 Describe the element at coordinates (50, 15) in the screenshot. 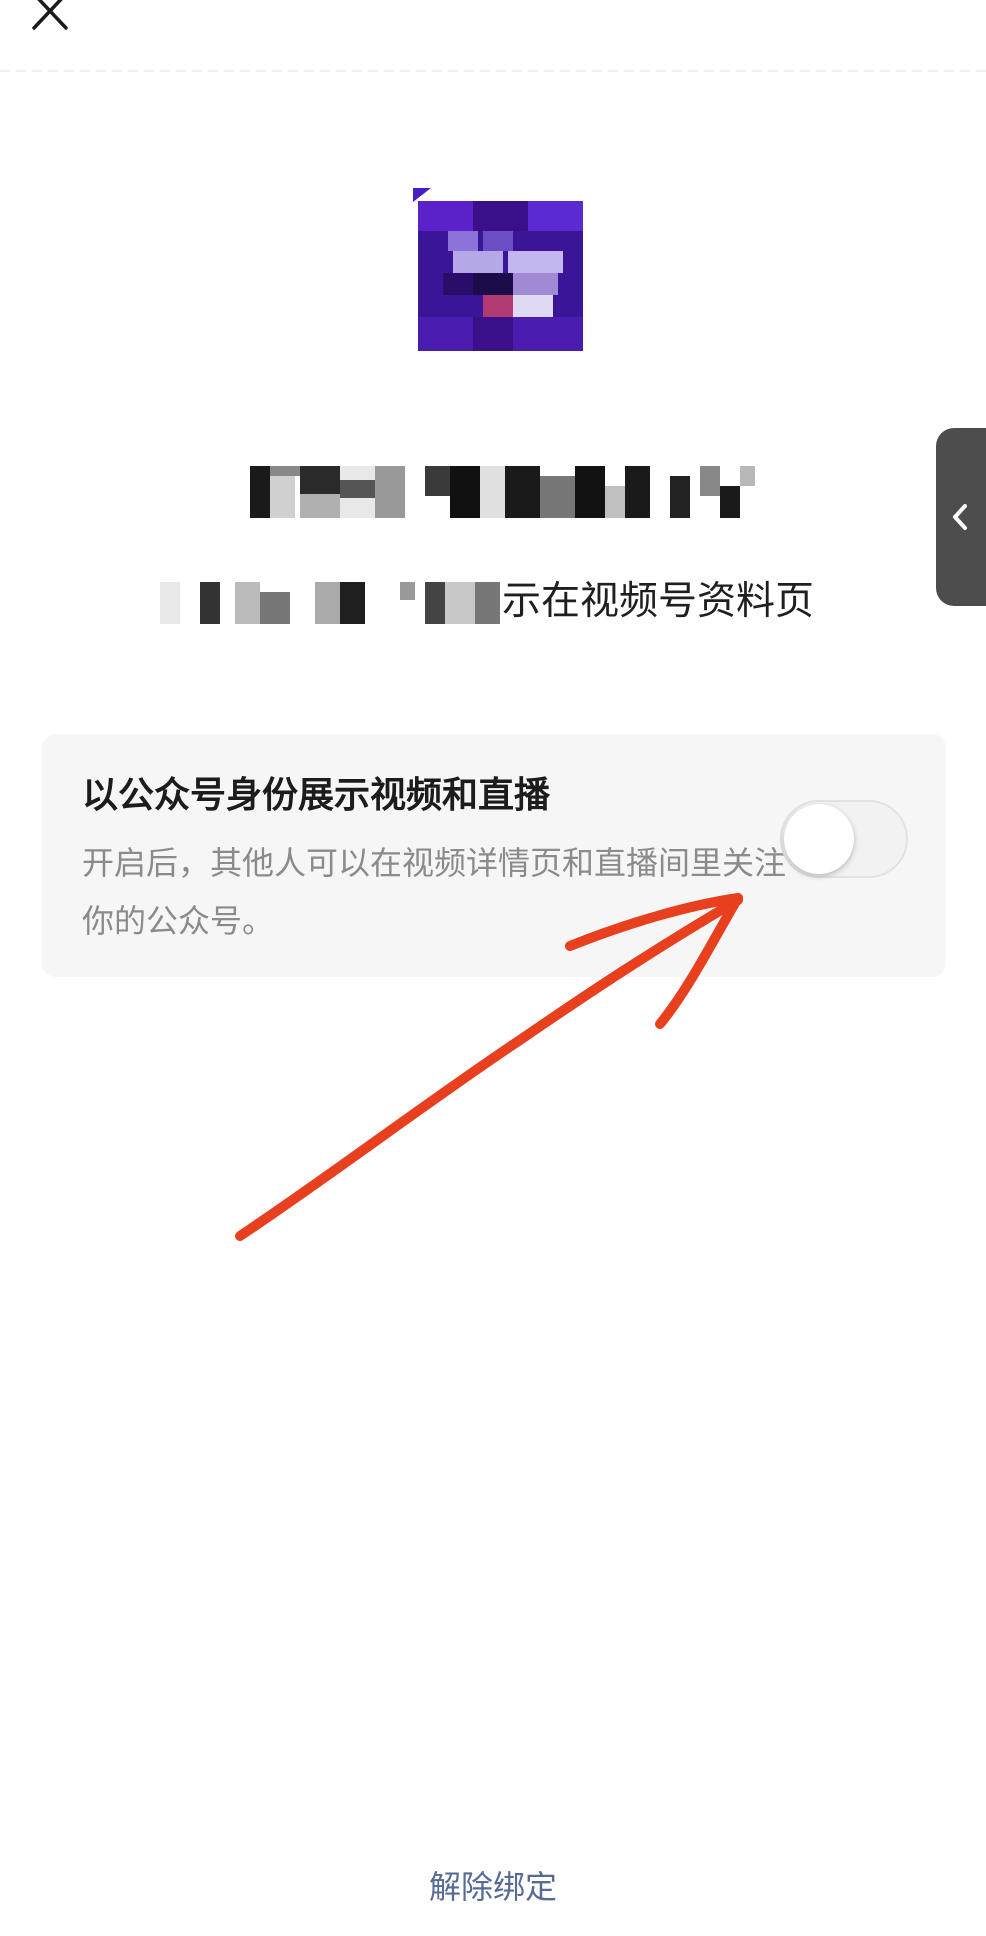

I see `close-icon` at that location.